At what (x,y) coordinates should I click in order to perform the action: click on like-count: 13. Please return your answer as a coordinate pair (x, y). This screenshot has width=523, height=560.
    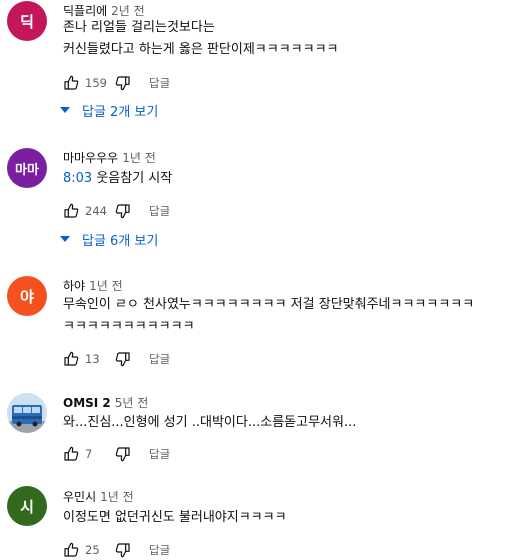
    Looking at the image, I should click on (92, 359).